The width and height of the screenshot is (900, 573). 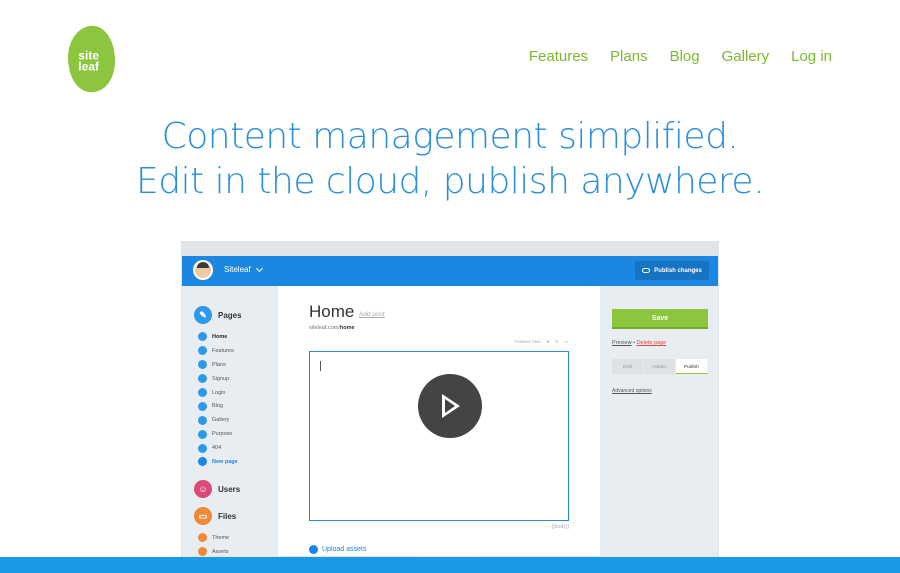 I want to click on sidebar-item-home: Home, so click(x=218, y=337).